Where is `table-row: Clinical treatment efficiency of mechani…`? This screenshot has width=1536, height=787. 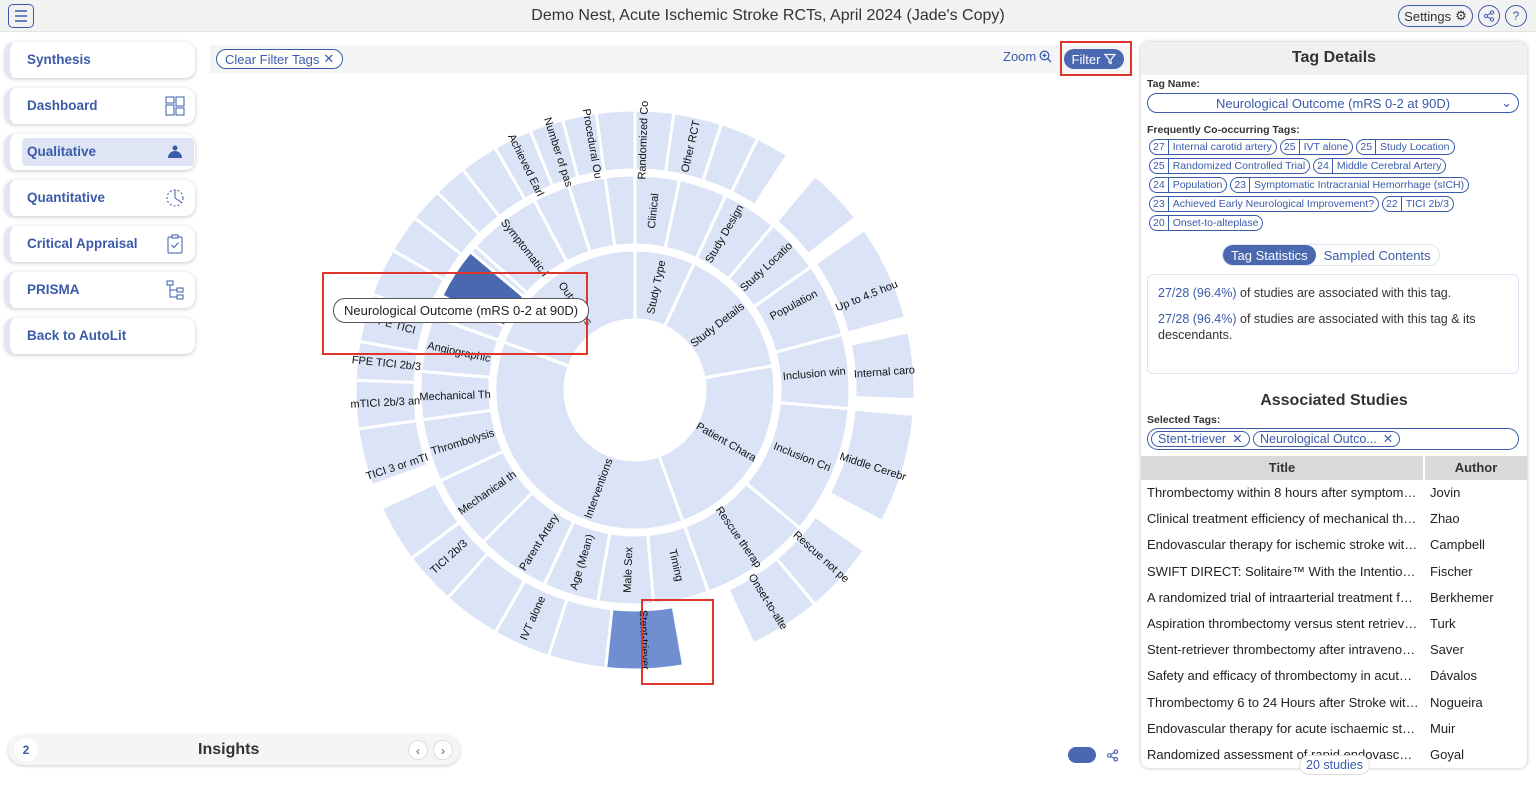
table-row: Clinical treatment efficiency of mechani… is located at coordinates (1334, 519).